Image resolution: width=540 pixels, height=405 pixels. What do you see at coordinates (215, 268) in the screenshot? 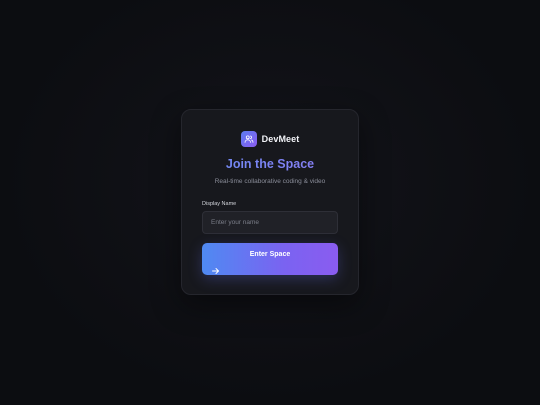
I see `arrow-right-icon` at bounding box center [215, 268].